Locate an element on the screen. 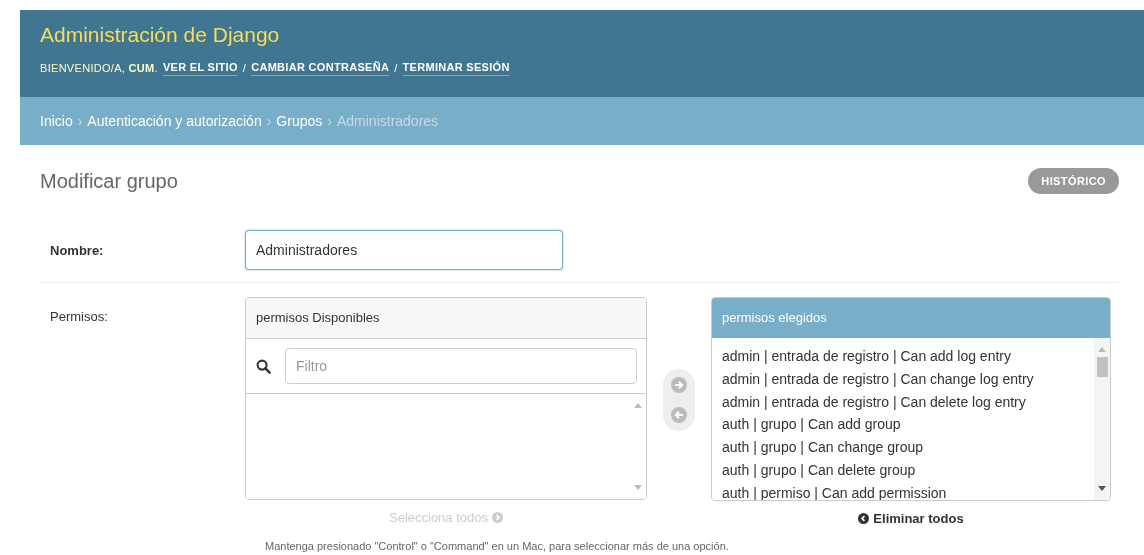  list-item: admin | entrada de registro | Can delete log entry is located at coordinates (903, 402).